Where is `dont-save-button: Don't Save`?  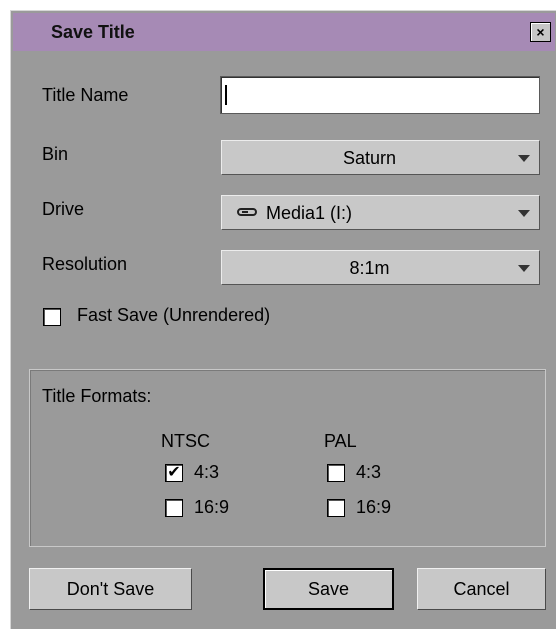 dont-save-button: Don't Save is located at coordinates (110, 589).